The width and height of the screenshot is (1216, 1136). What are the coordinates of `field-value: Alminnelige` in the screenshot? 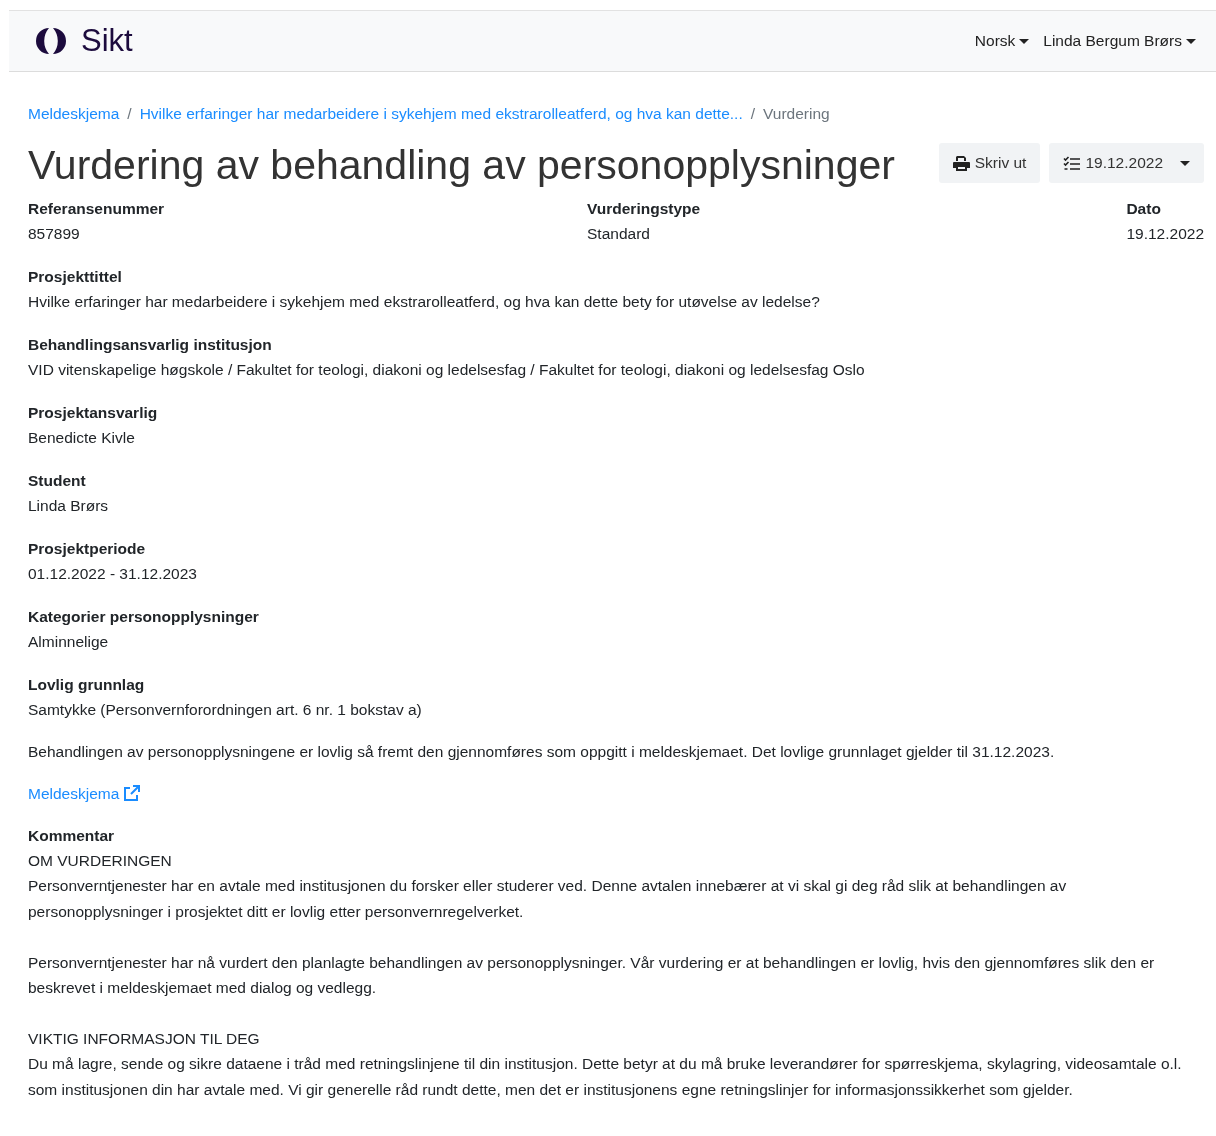 It's located at (68, 642).